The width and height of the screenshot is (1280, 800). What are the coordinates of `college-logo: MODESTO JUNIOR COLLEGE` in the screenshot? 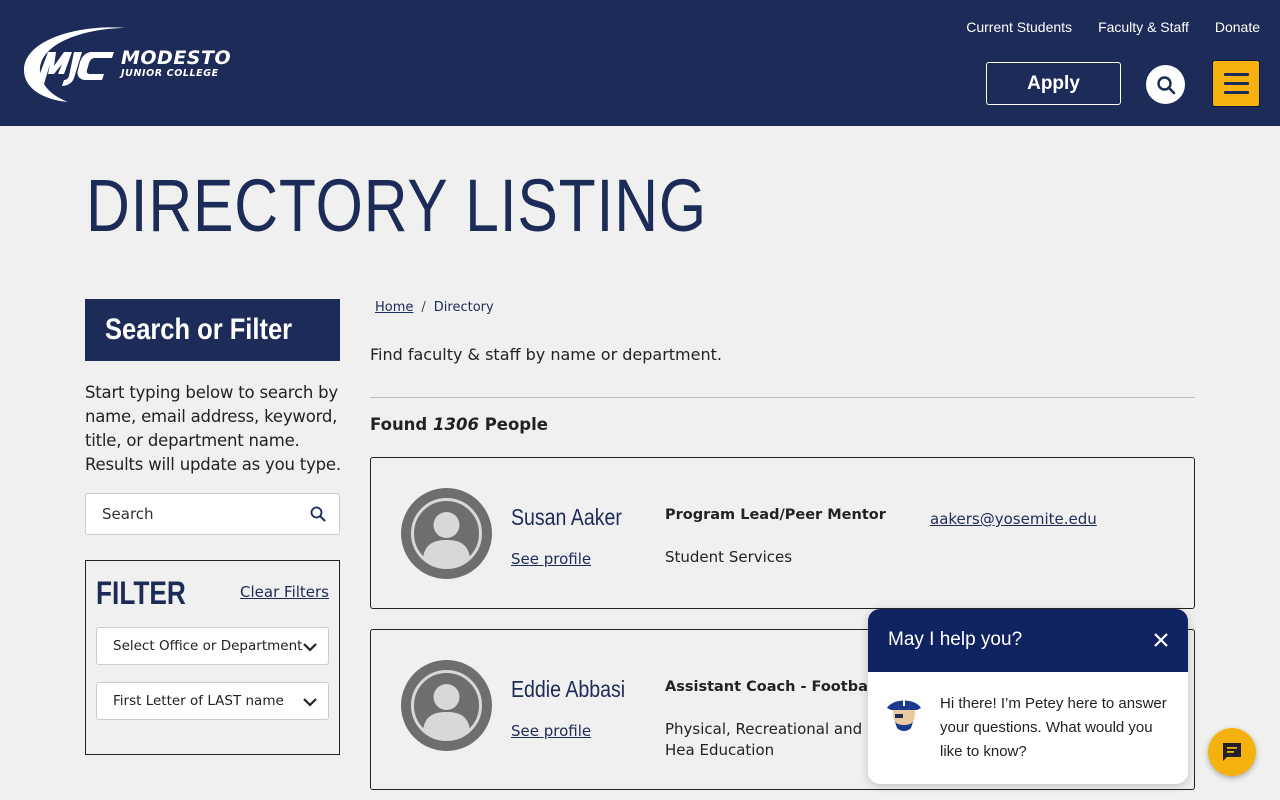 It's located at (124, 63).